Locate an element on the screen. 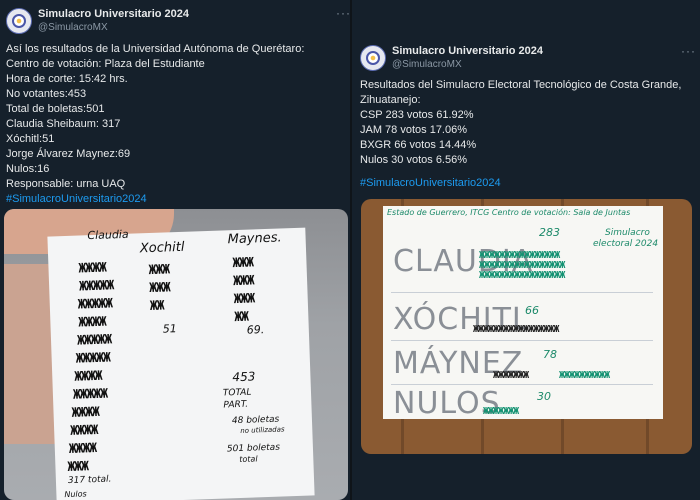 The width and height of the screenshot is (700, 500). total-part-label: PART. is located at coordinates (236, 405).